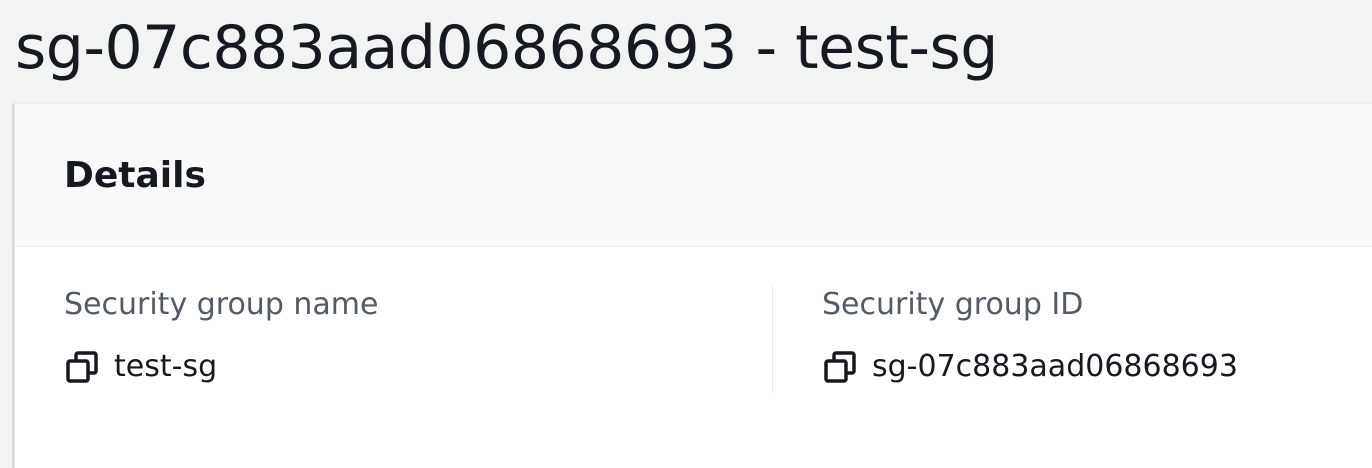 Image resolution: width=1372 pixels, height=468 pixels. I want to click on security-group-name-field: Security group name test-sg, so click(418, 339).